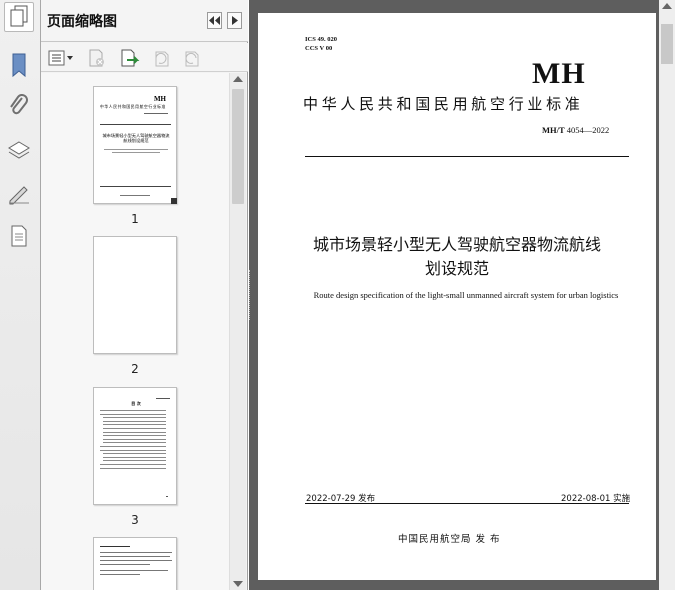 The width and height of the screenshot is (675, 590). I want to click on thumb-code-mark, so click(156, 113).